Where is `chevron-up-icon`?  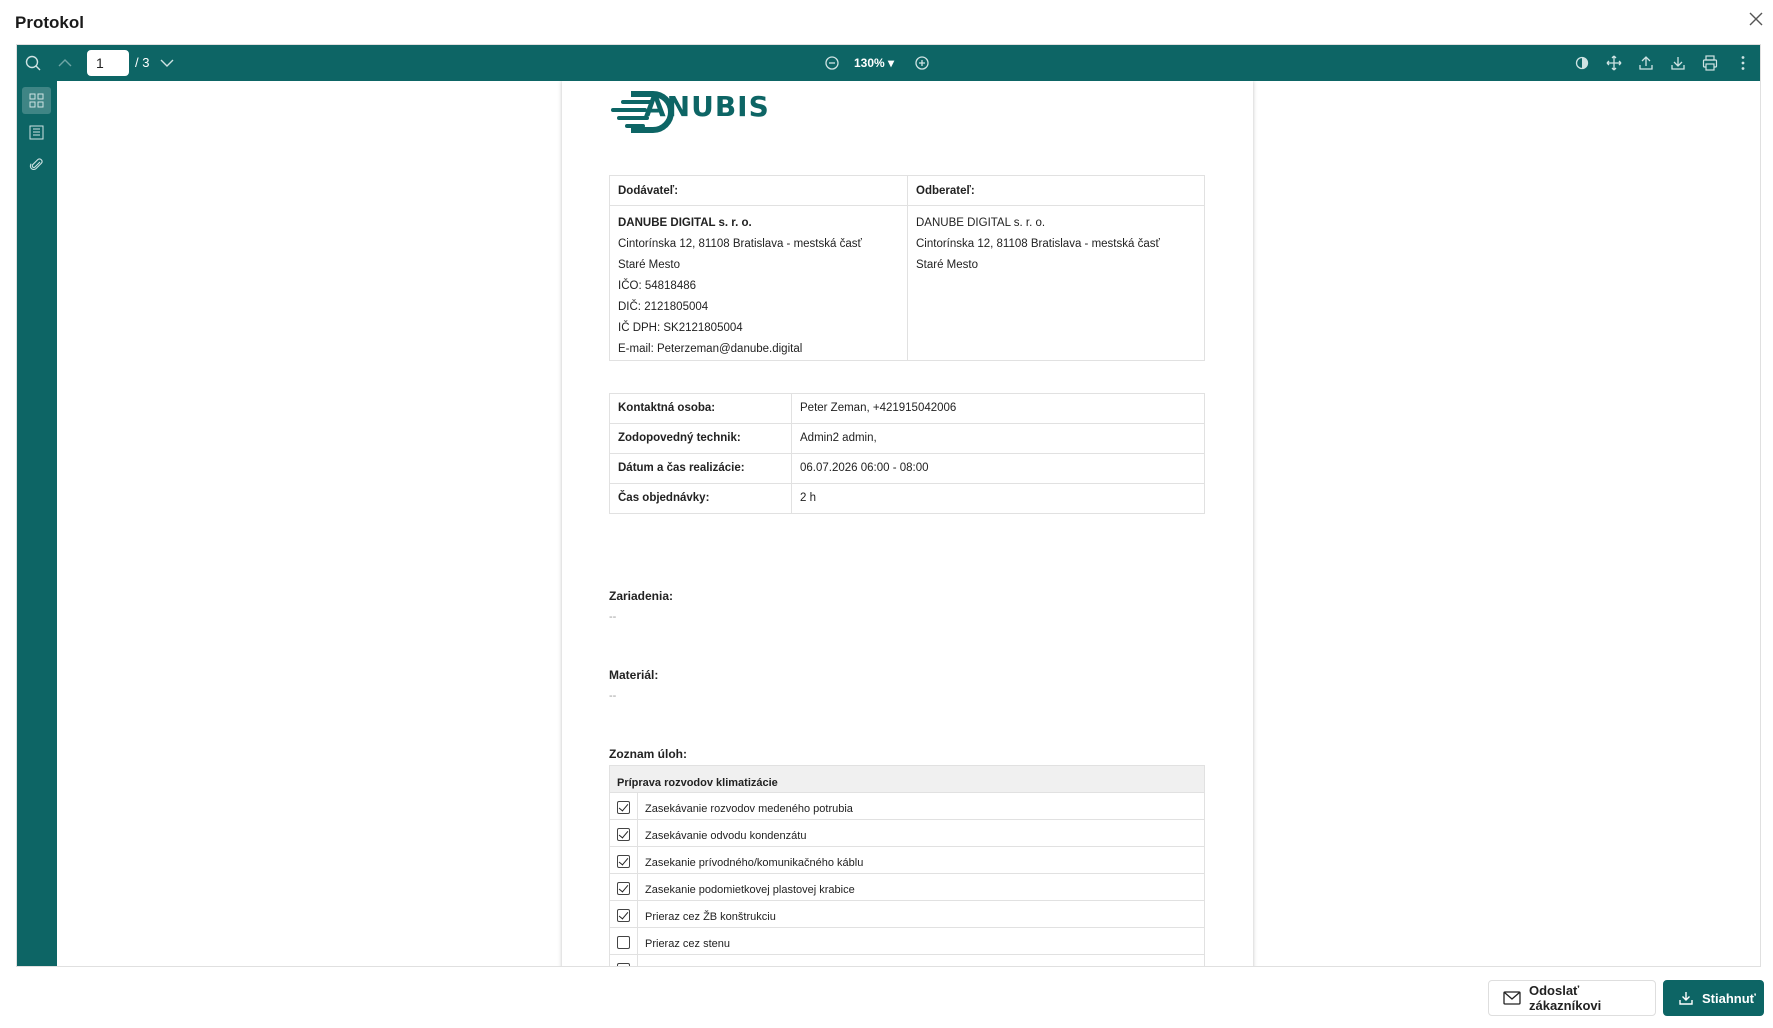
chevron-up-icon is located at coordinates (65, 63).